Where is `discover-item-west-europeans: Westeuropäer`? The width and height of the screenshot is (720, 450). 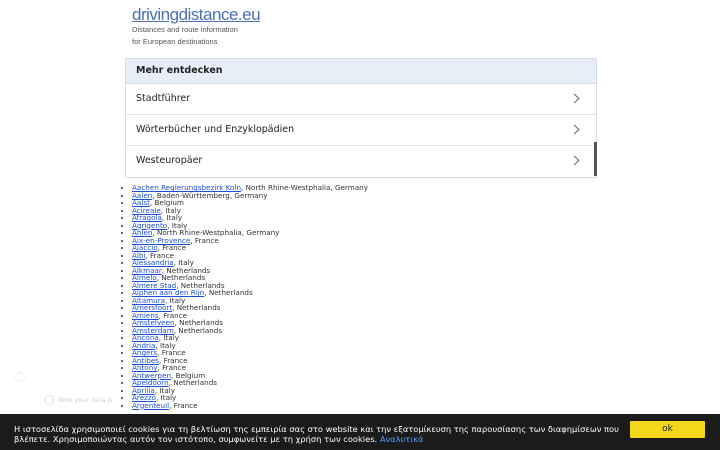 discover-item-west-europeans: Westeuropäer is located at coordinates (361, 161).